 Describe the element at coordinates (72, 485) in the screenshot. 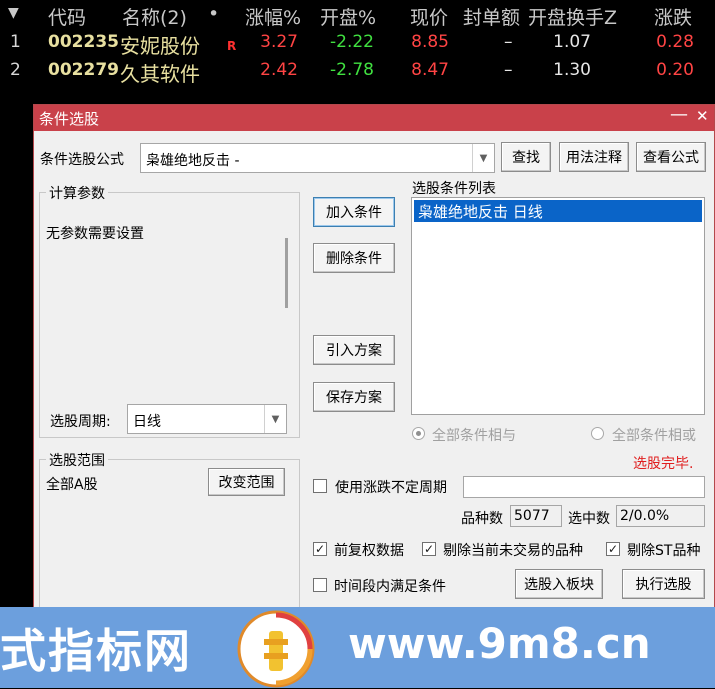

I see `range-value: 全部A股` at that location.